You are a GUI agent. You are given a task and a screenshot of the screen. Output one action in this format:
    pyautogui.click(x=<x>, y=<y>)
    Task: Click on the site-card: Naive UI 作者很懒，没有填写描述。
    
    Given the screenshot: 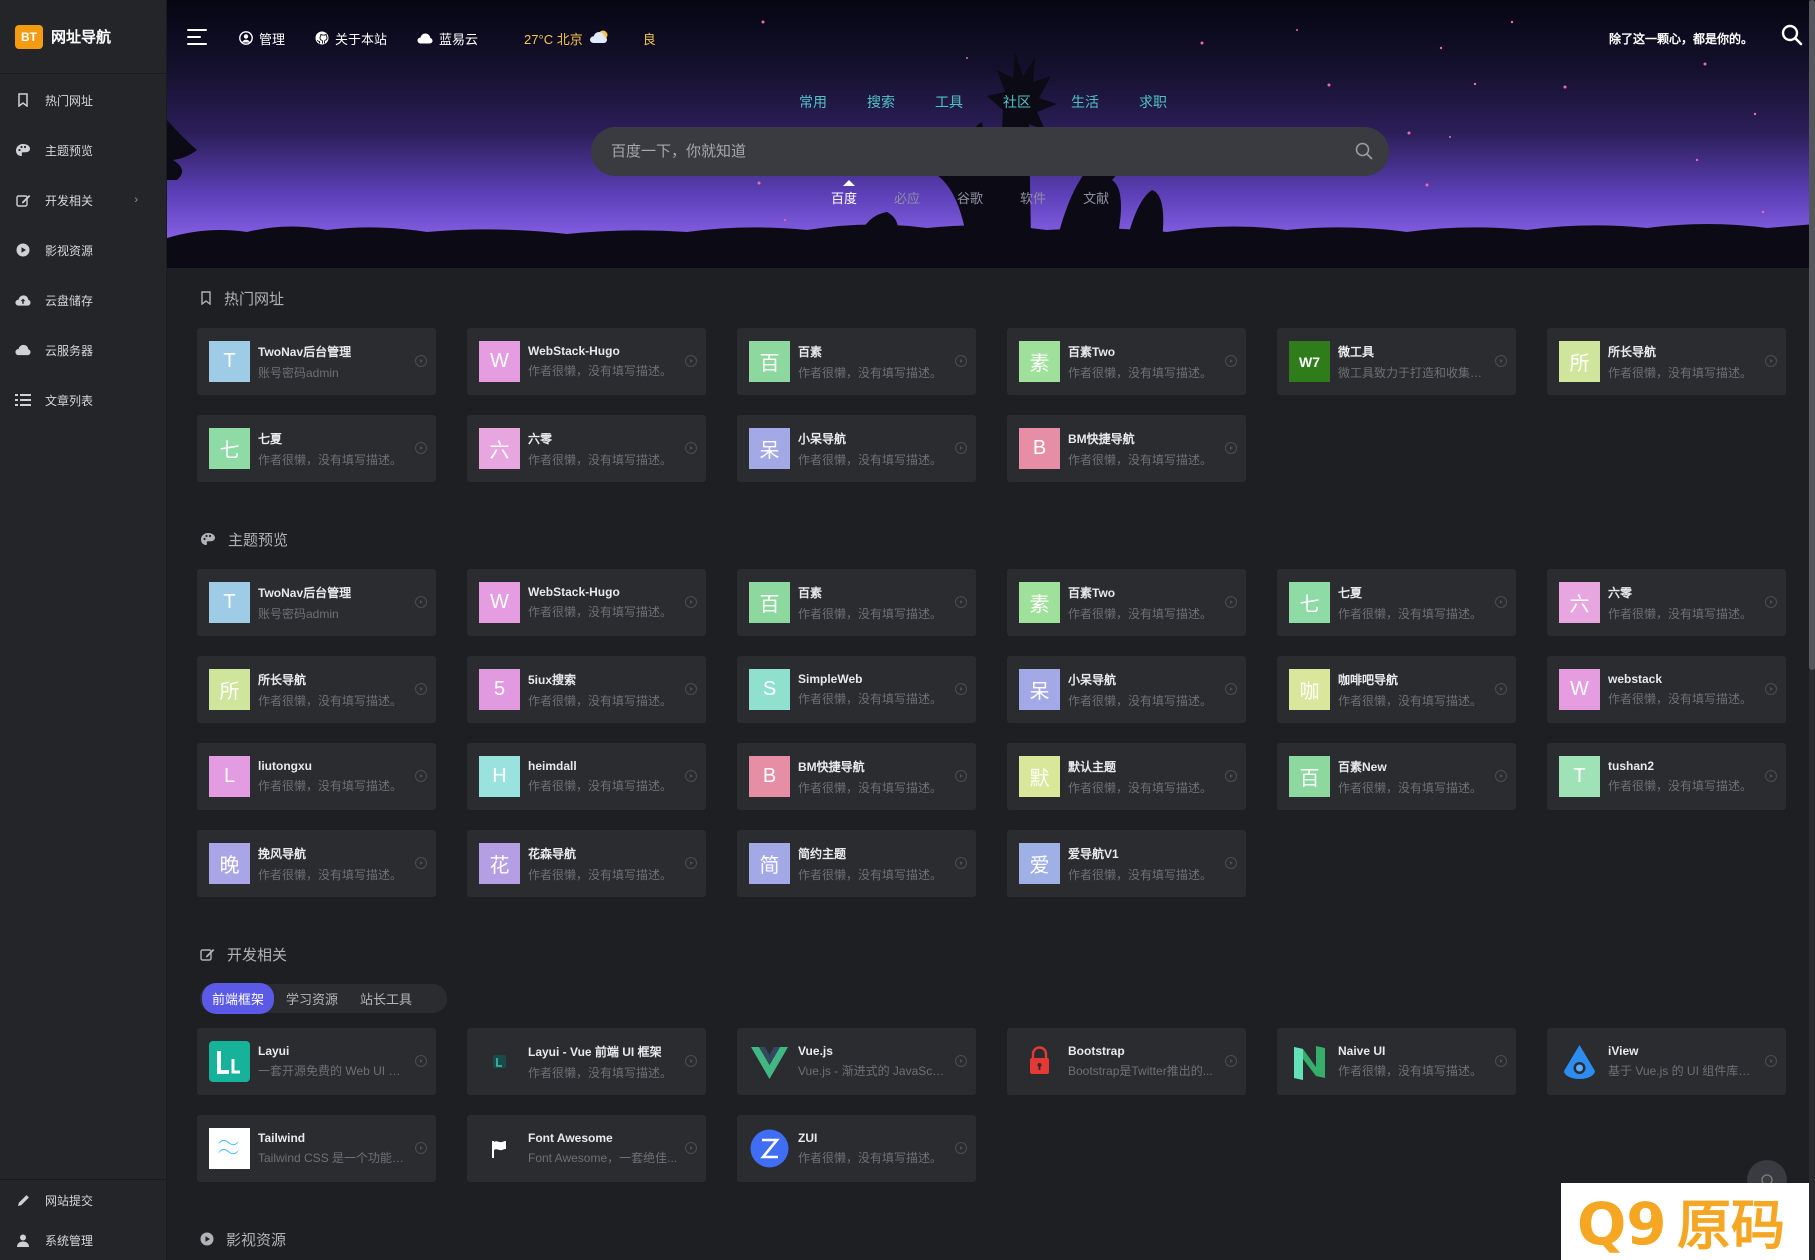 What is the action you would take?
    pyautogui.click(x=1396, y=1061)
    